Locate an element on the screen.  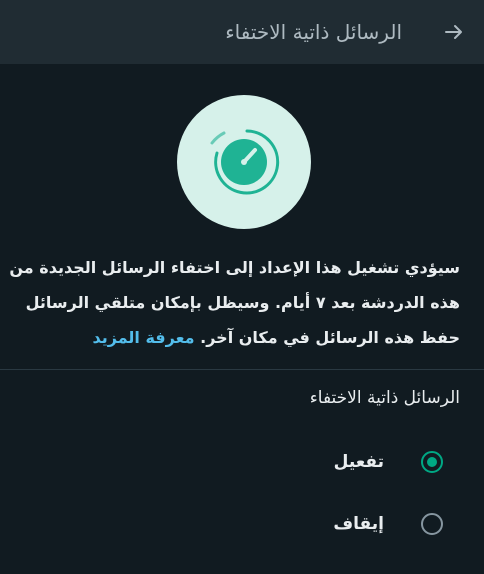
option-off-label: إيقاف is located at coordinates (358, 524).